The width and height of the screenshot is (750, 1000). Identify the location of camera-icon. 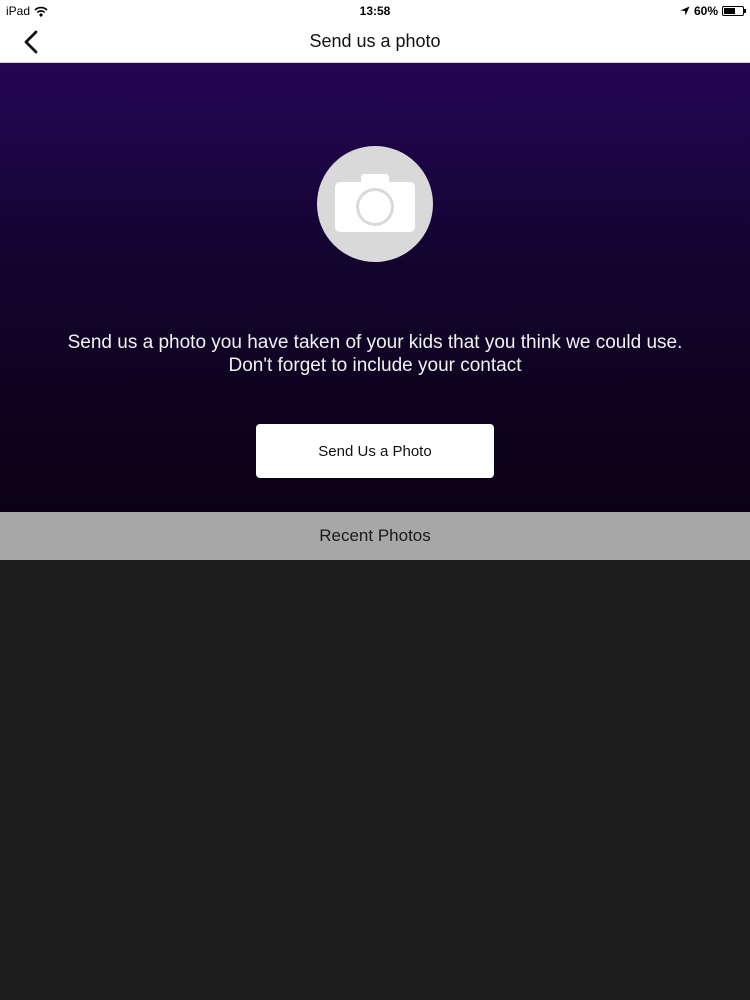
(375, 203).